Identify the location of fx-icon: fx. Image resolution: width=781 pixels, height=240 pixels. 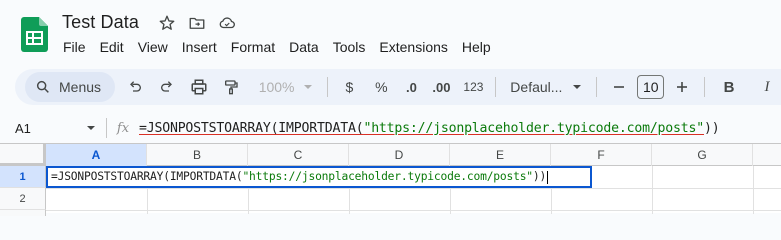
(123, 128).